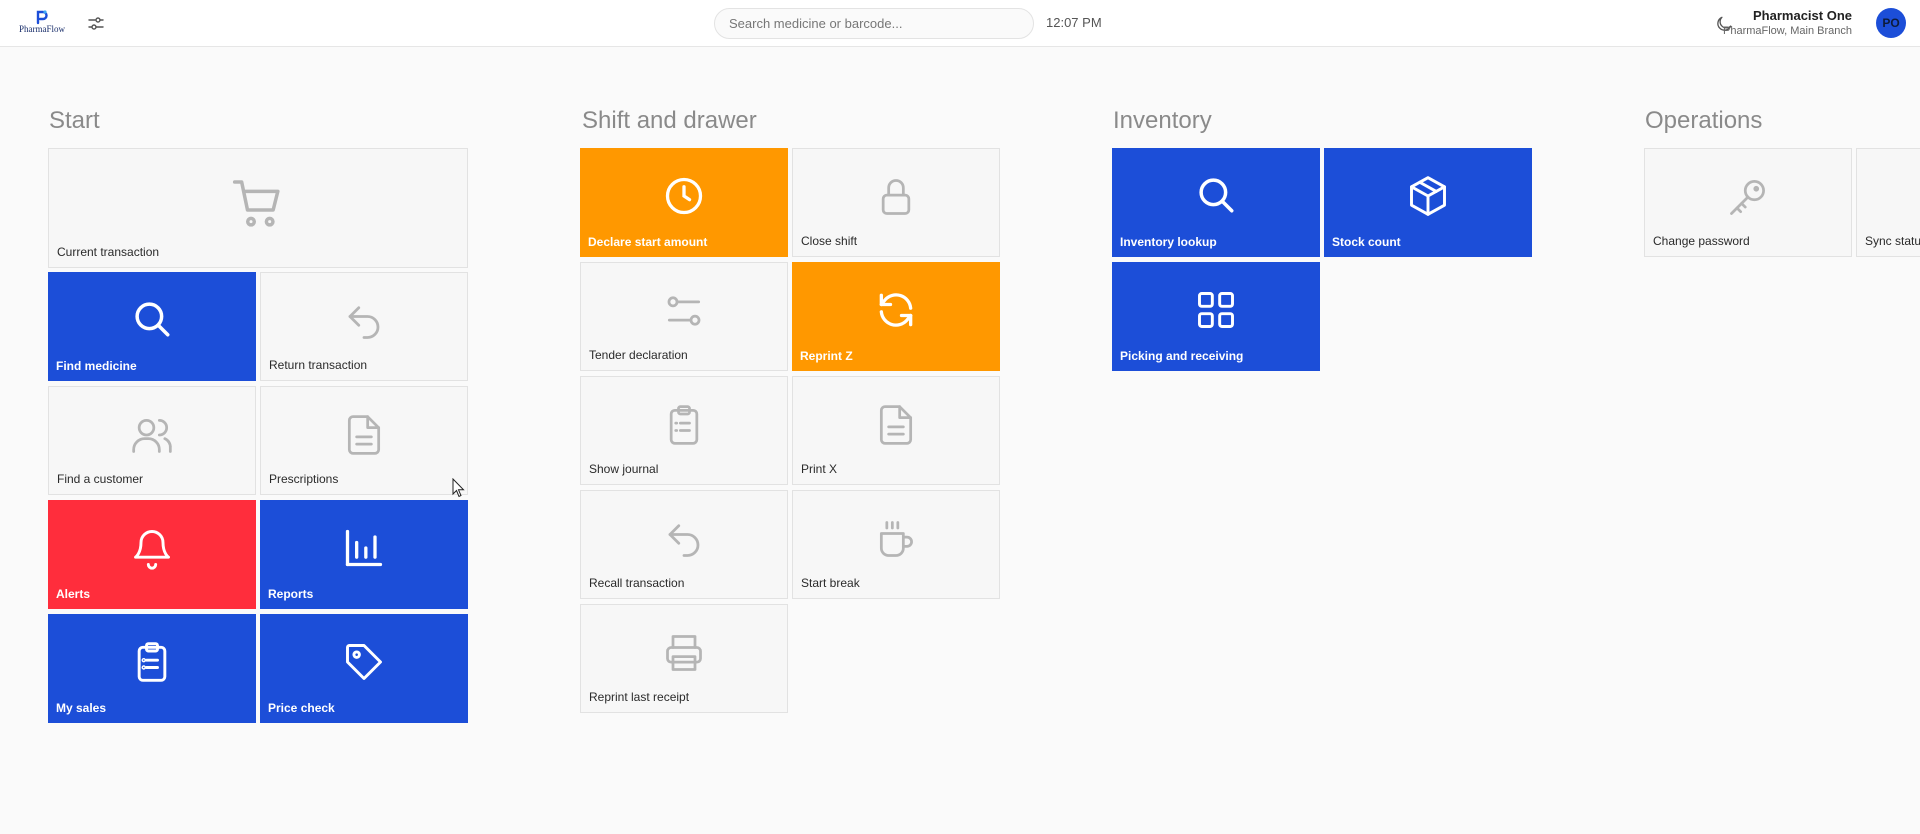  I want to click on tile-find-medicine: Find medicine, so click(152, 326).